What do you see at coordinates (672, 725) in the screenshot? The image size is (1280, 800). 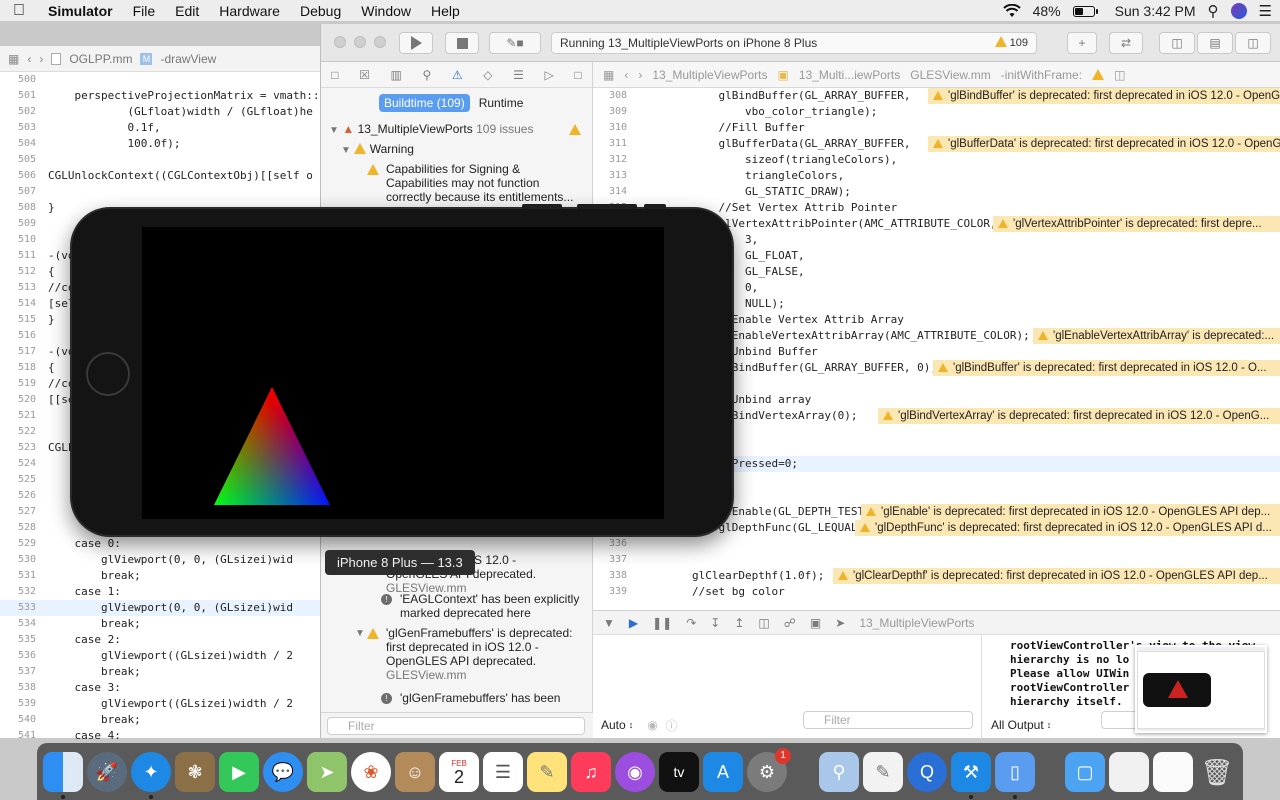 I see `info-icon: ⓘ` at bounding box center [672, 725].